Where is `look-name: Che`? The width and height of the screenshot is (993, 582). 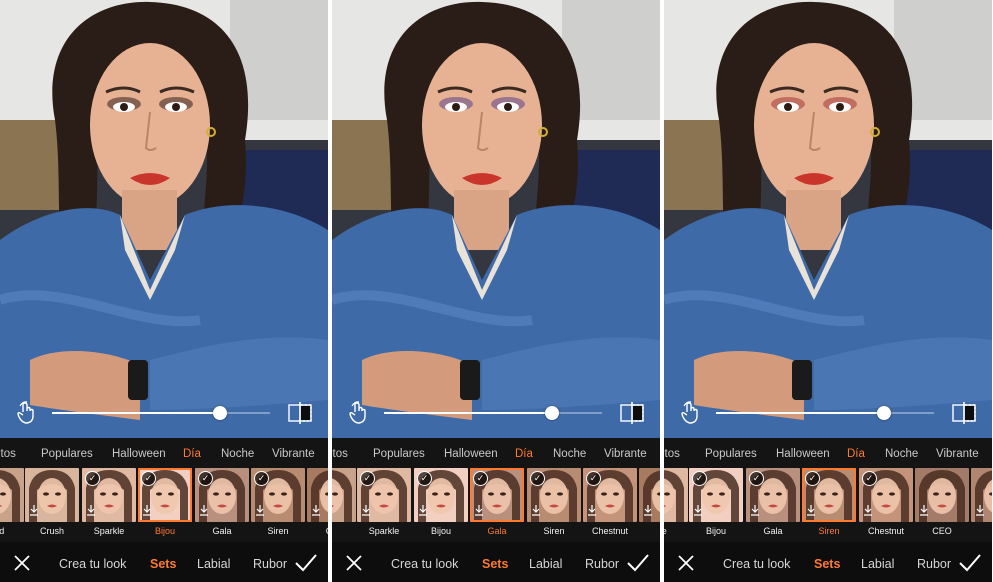 look-name: Che is located at coordinates (314, 531).